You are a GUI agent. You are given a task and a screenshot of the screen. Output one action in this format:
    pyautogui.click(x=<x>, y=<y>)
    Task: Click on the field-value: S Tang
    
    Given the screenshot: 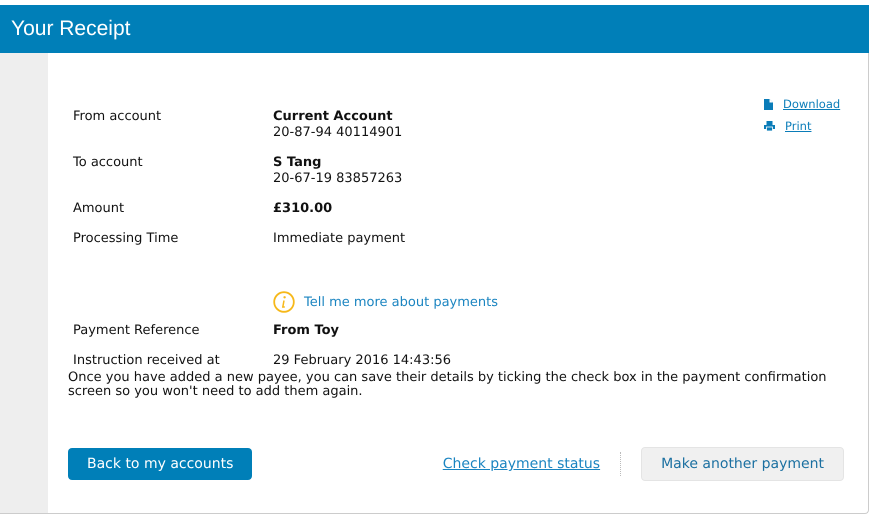 What is the action you would take?
    pyautogui.click(x=297, y=162)
    